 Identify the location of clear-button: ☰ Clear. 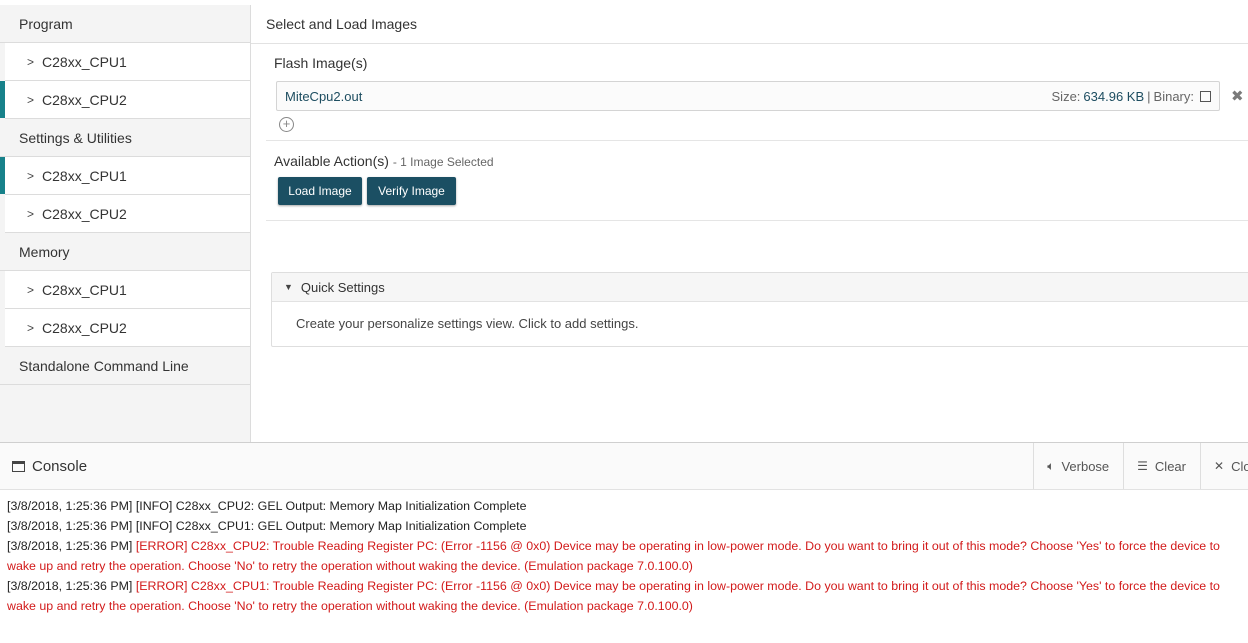
(1161, 466).